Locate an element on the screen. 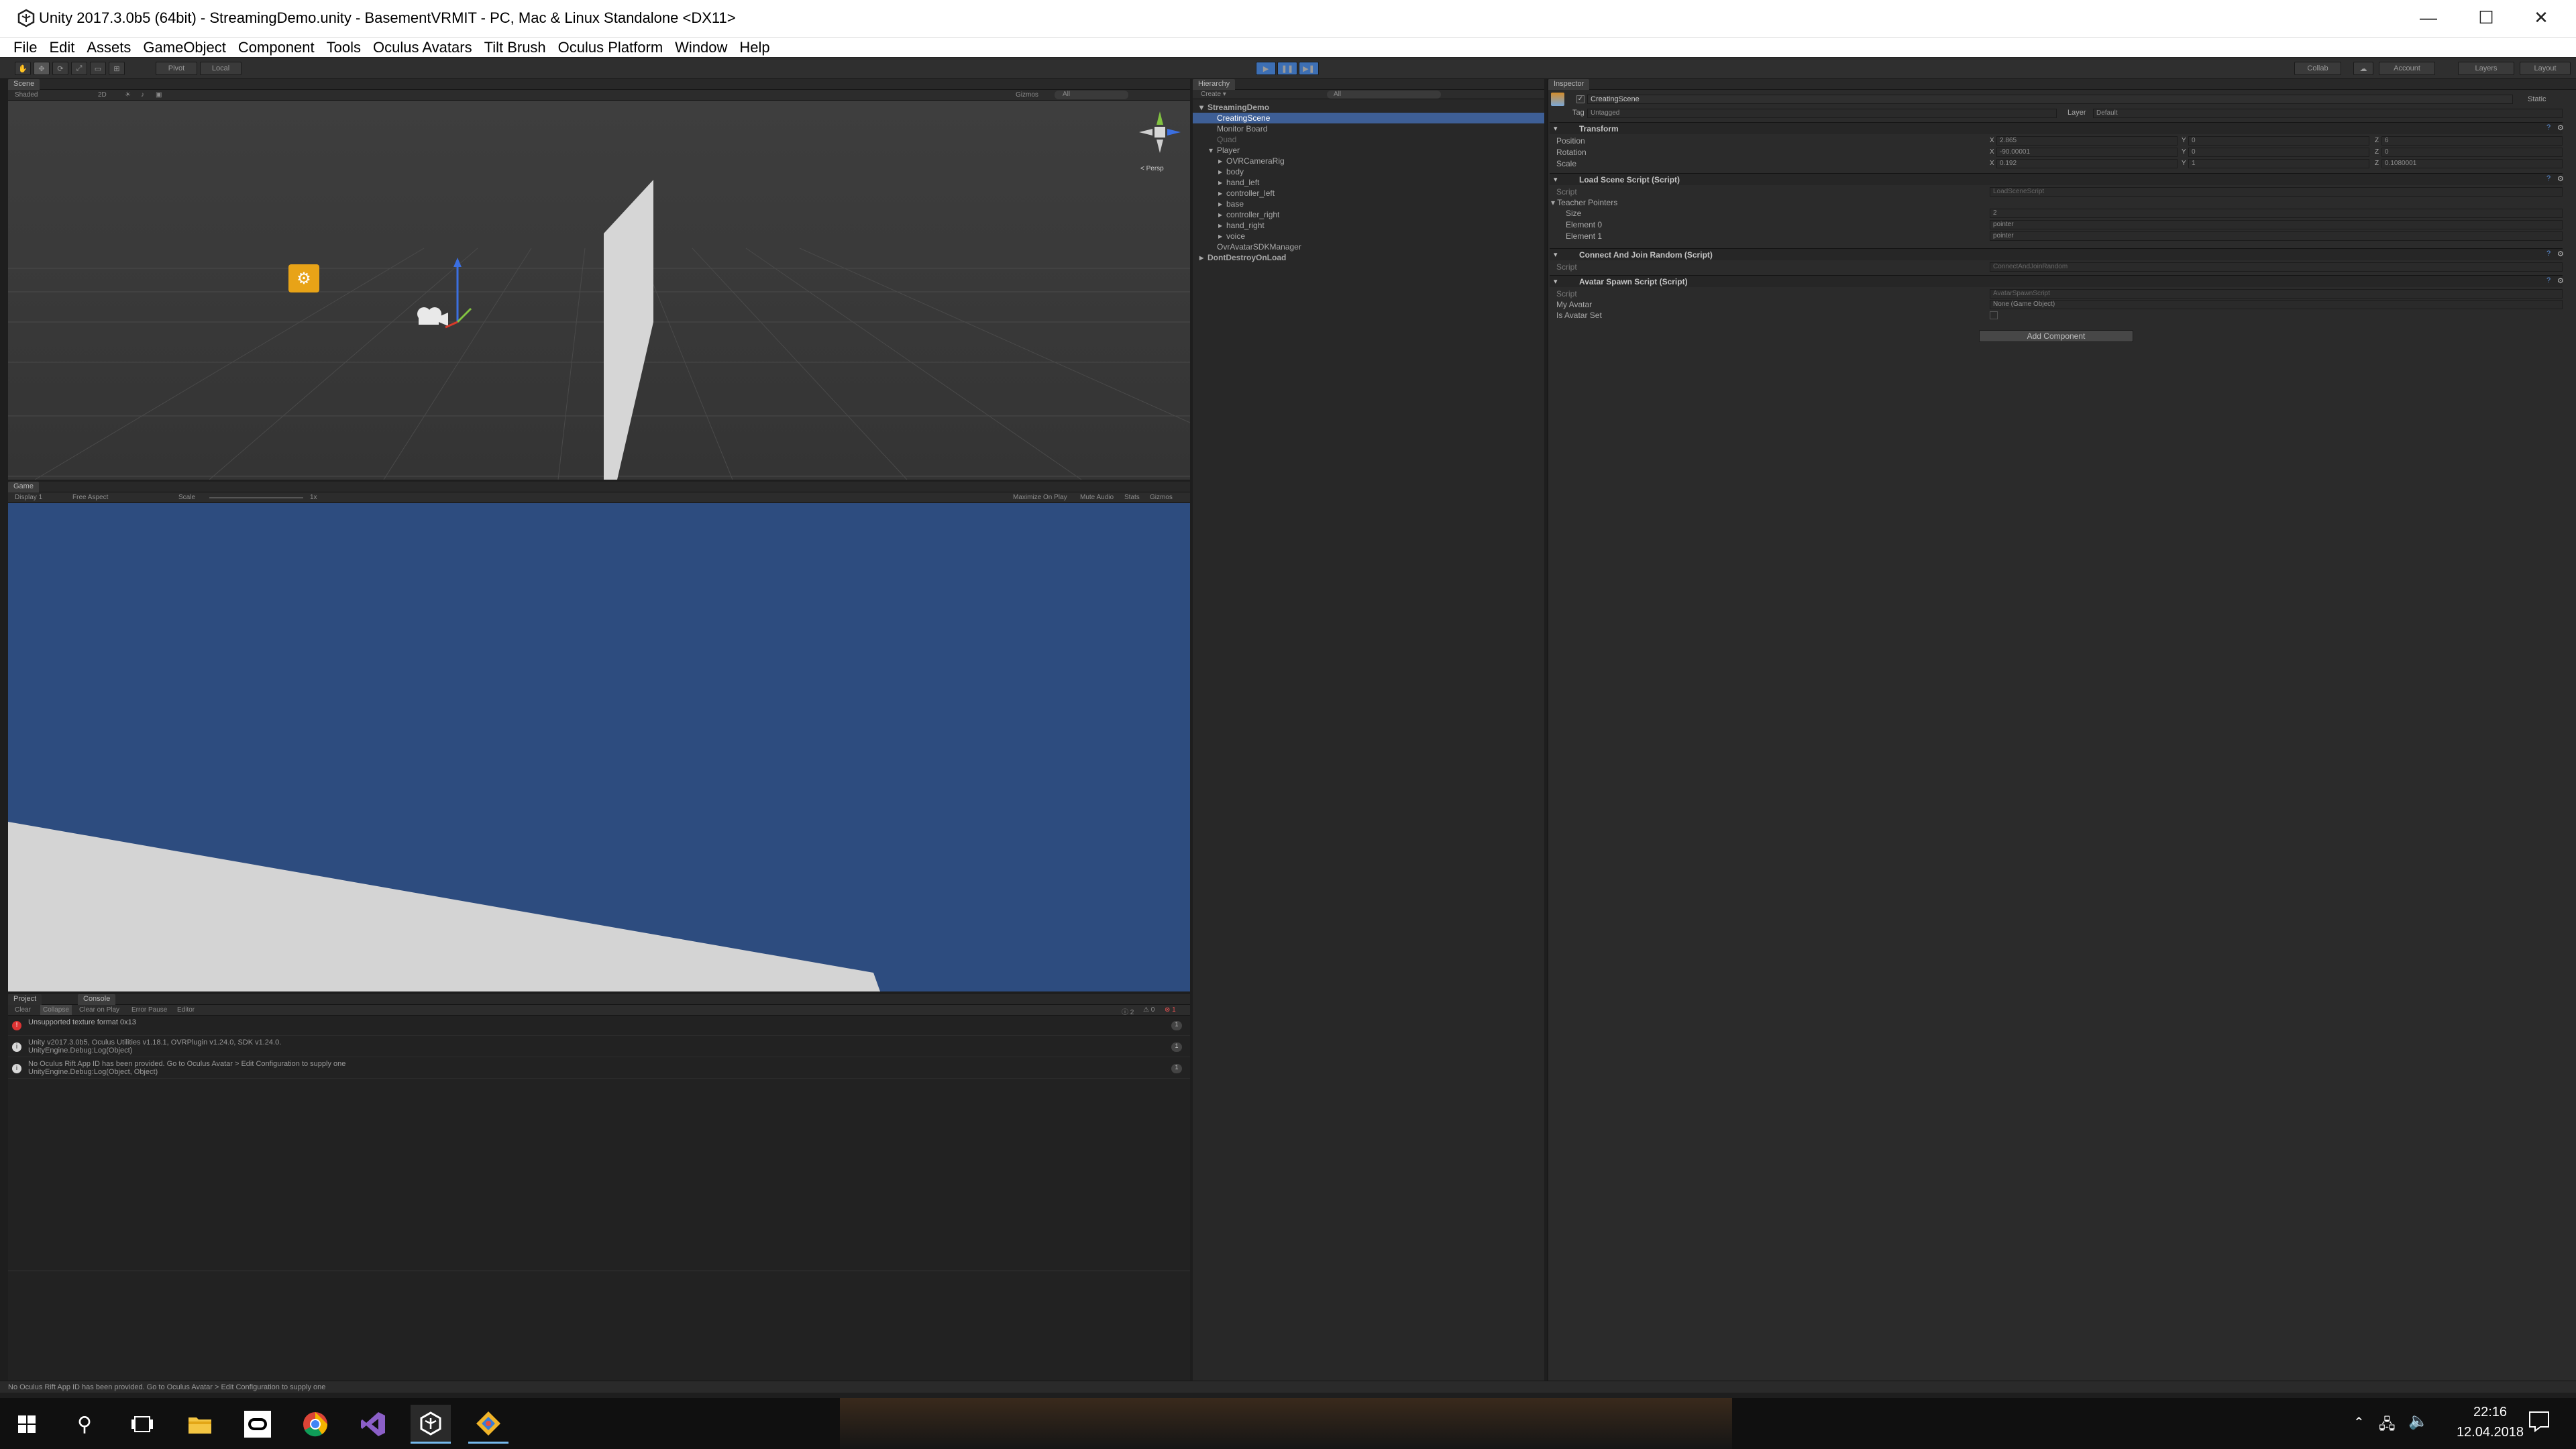 The image size is (2576, 1449). hierarchy-item: ▸ body is located at coordinates (1368, 171).